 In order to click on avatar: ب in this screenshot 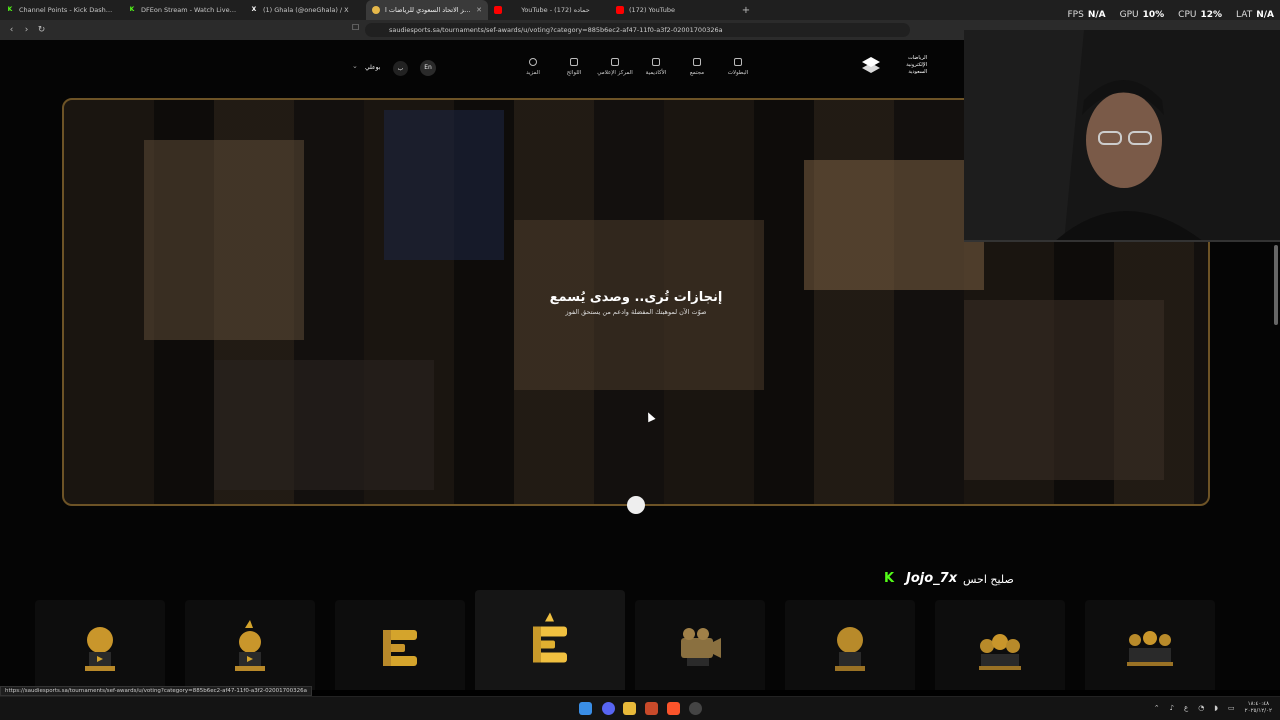, I will do `click(400, 68)`.